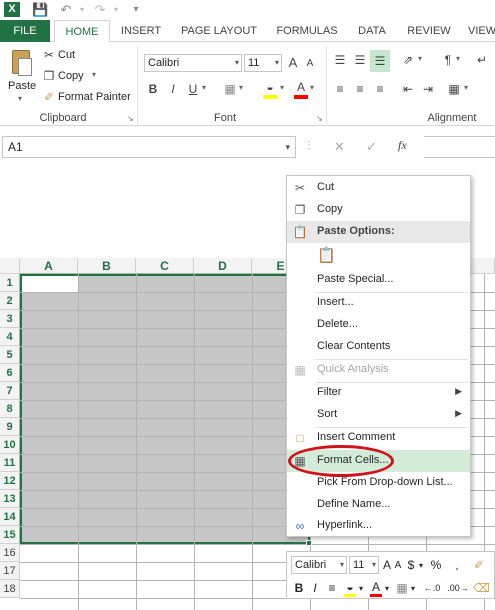  What do you see at coordinates (282, 87) in the screenshot?
I see `fill-dropdown-icon: ▾` at bounding box center [282, 87].